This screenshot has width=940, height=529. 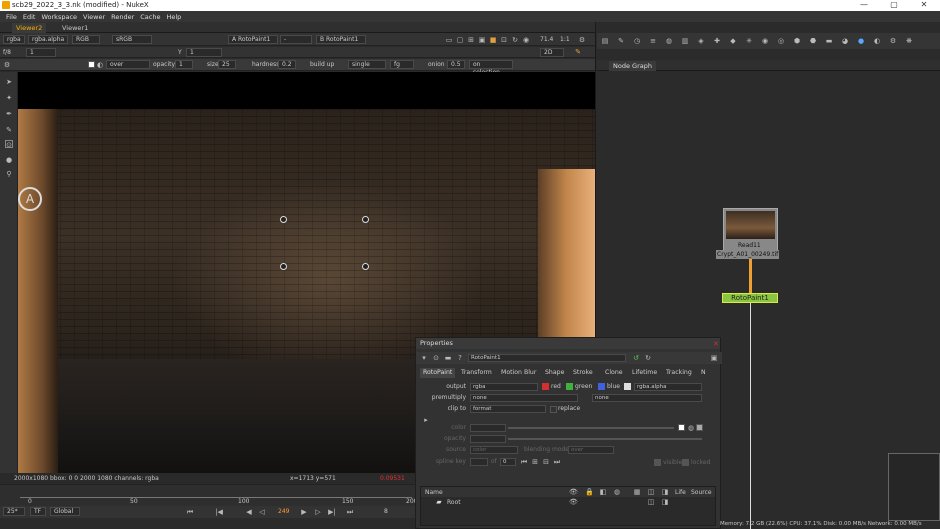 What do you see at coordinates (460, 40) in the screenshot?
I see `safe-area-icon: ▢` at bounding box center [460, 40].